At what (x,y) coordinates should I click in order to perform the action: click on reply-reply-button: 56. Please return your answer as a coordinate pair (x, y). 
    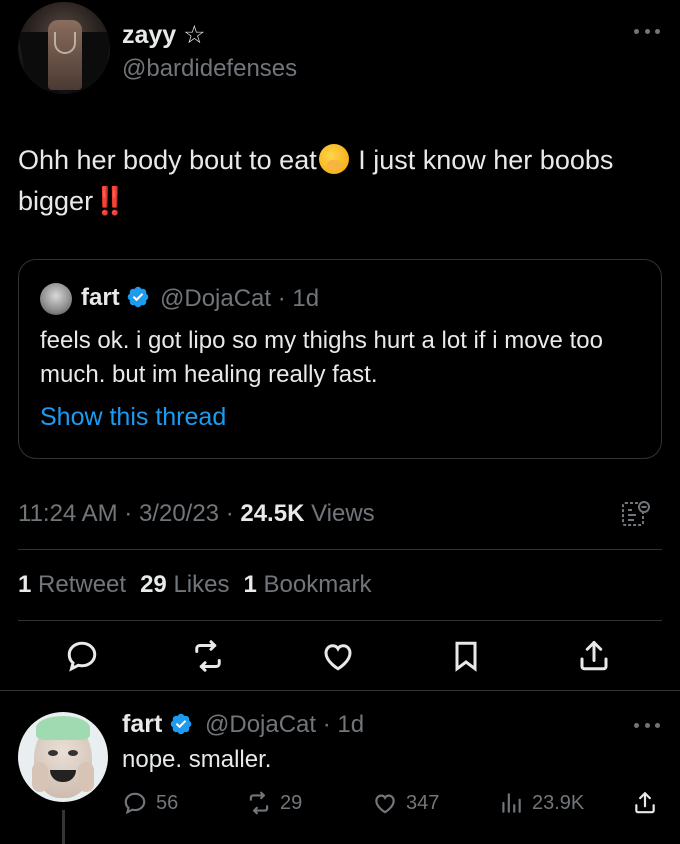
    Looking at the image, I should click on (150, 803).